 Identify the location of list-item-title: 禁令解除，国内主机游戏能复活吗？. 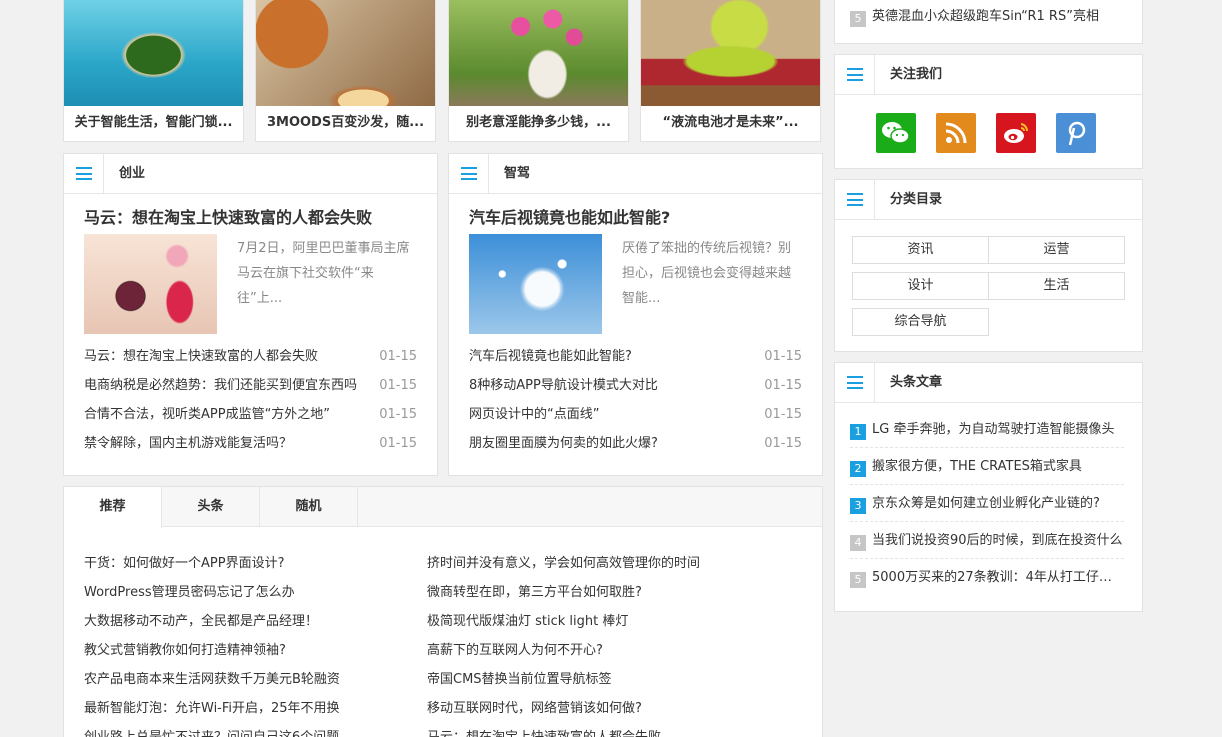
(221, 443).